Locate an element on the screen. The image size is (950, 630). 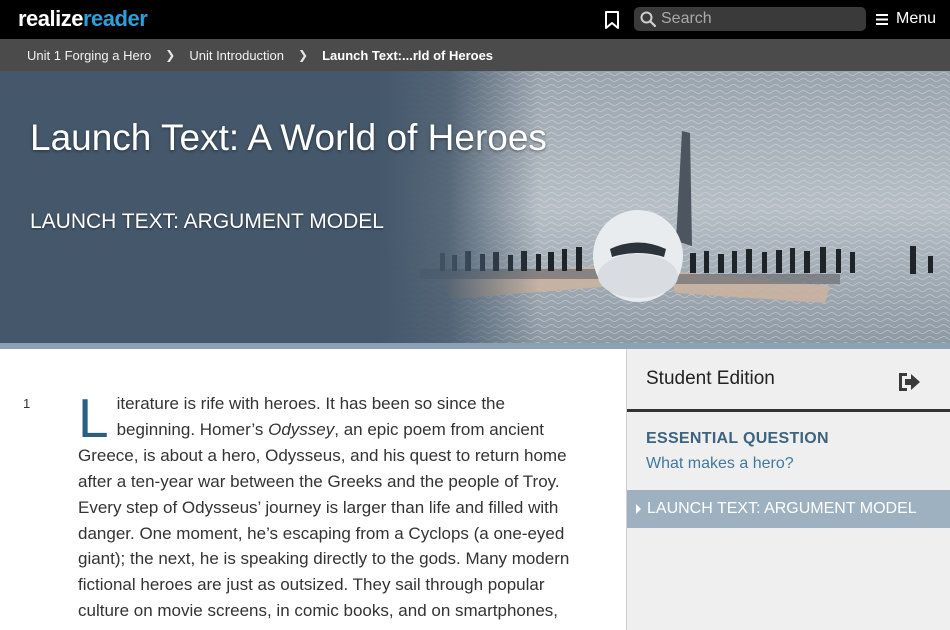
breadcrumb-unit-introduction: Unit Introduction is located at coordinates (236, 55).